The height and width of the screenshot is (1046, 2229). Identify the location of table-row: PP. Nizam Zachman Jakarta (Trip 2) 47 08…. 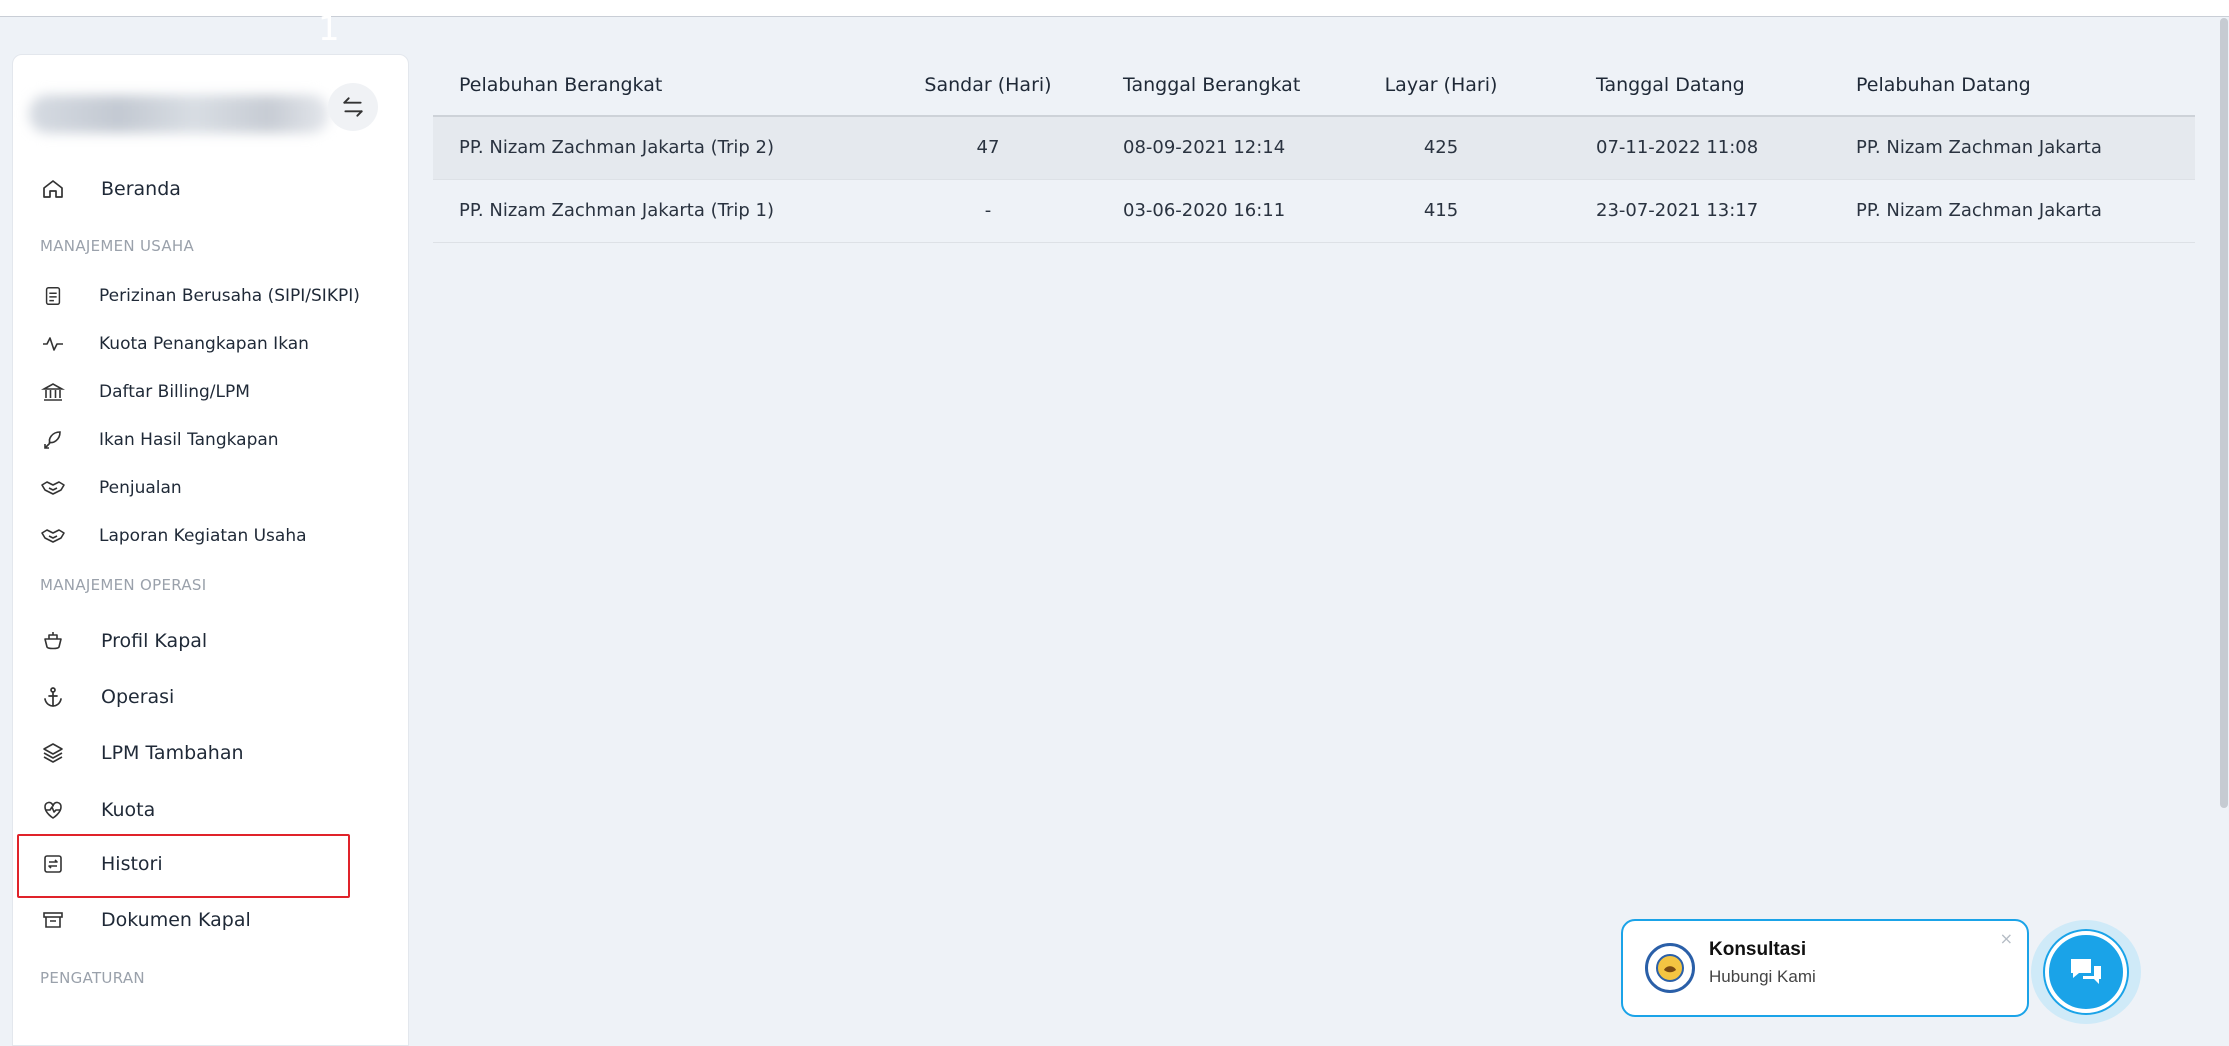
(1314, 148).